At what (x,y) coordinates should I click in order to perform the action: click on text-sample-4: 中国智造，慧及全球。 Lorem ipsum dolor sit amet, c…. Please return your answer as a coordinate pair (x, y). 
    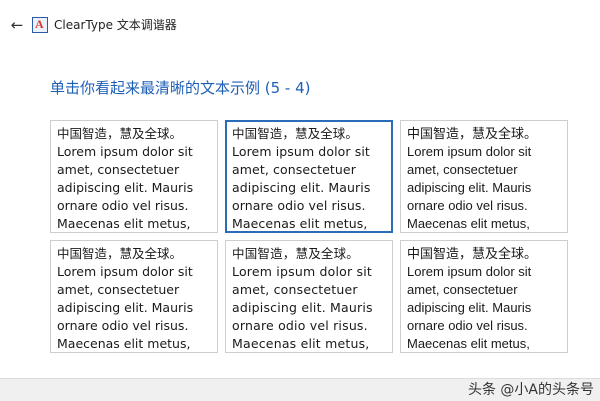
    Looking at the image, I should click on (134, 296).